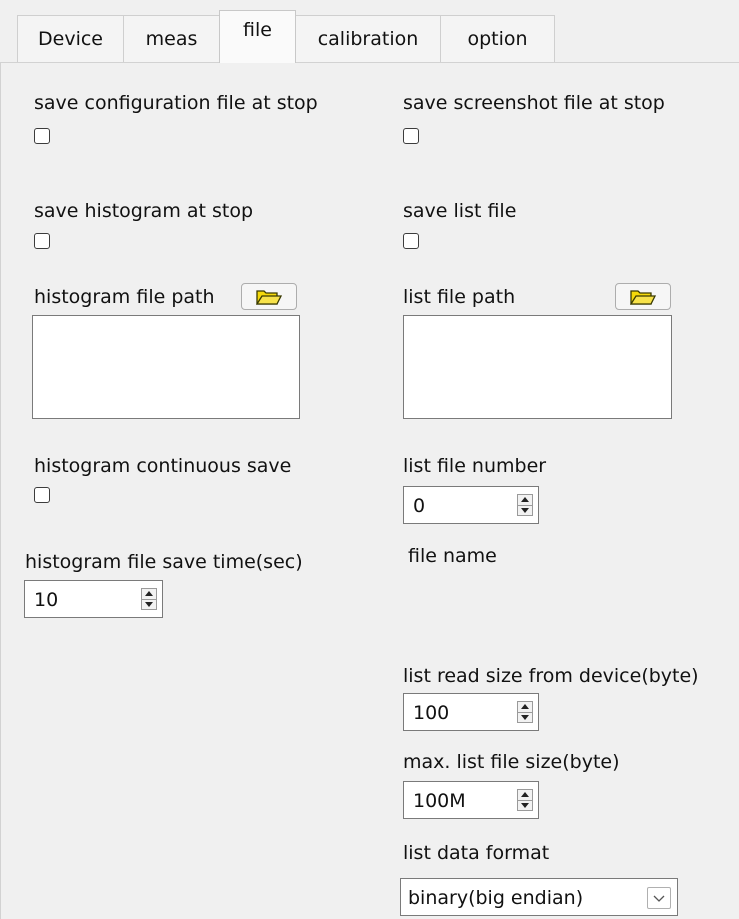 This screenshot has width=739, height=919. I want to click on tab-bar: Device meas file calibration option, so click(369, 31).